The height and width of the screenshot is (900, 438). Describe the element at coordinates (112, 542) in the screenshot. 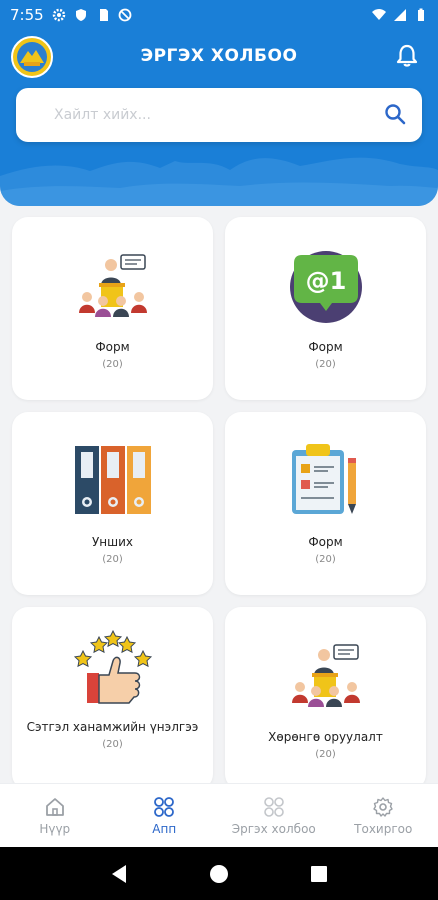

I see `card-title: Унших` at that location.